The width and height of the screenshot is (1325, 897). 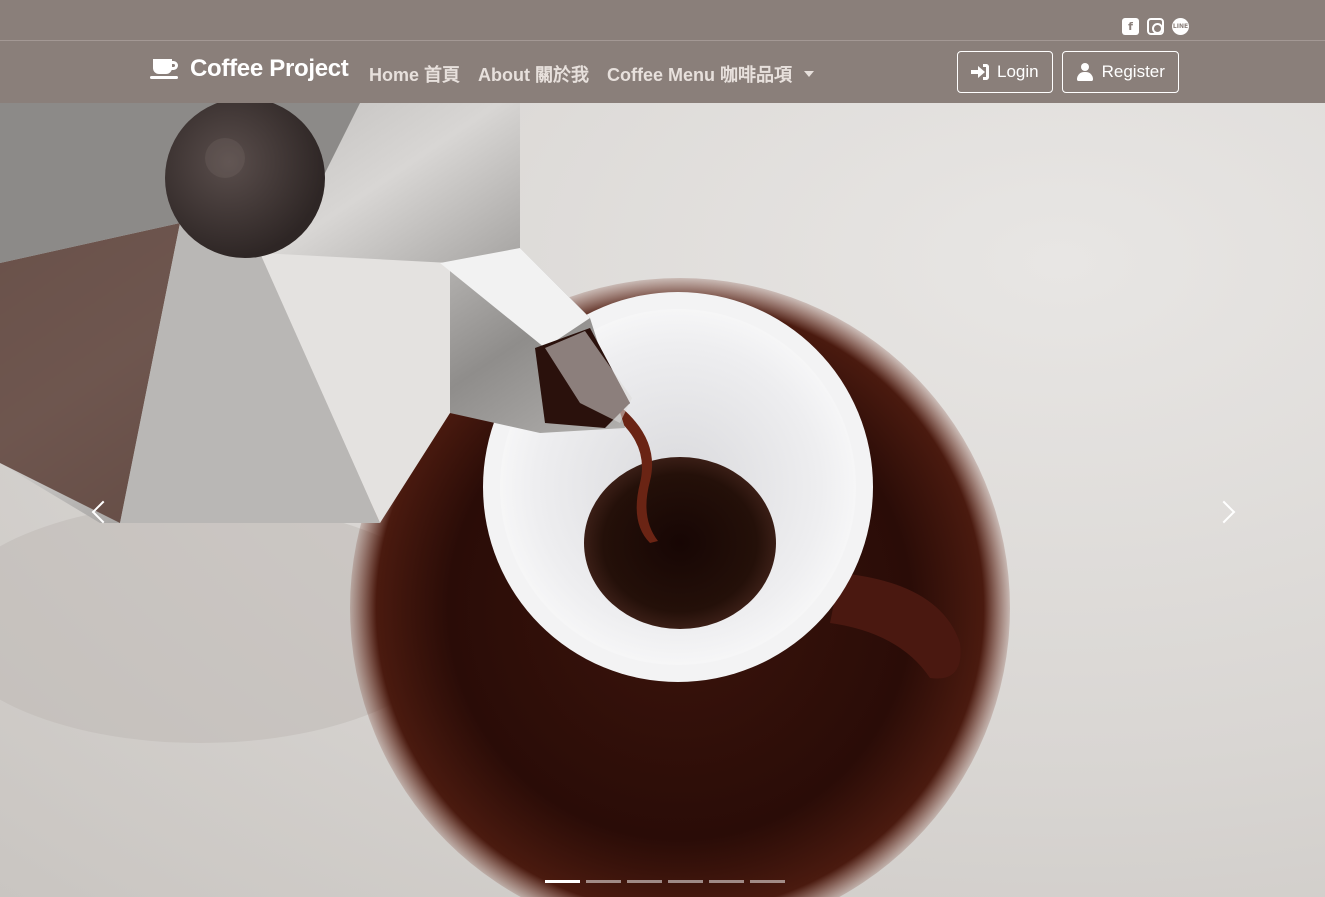 I want to click on carousel-prev-button, so click(x=99, y=512).